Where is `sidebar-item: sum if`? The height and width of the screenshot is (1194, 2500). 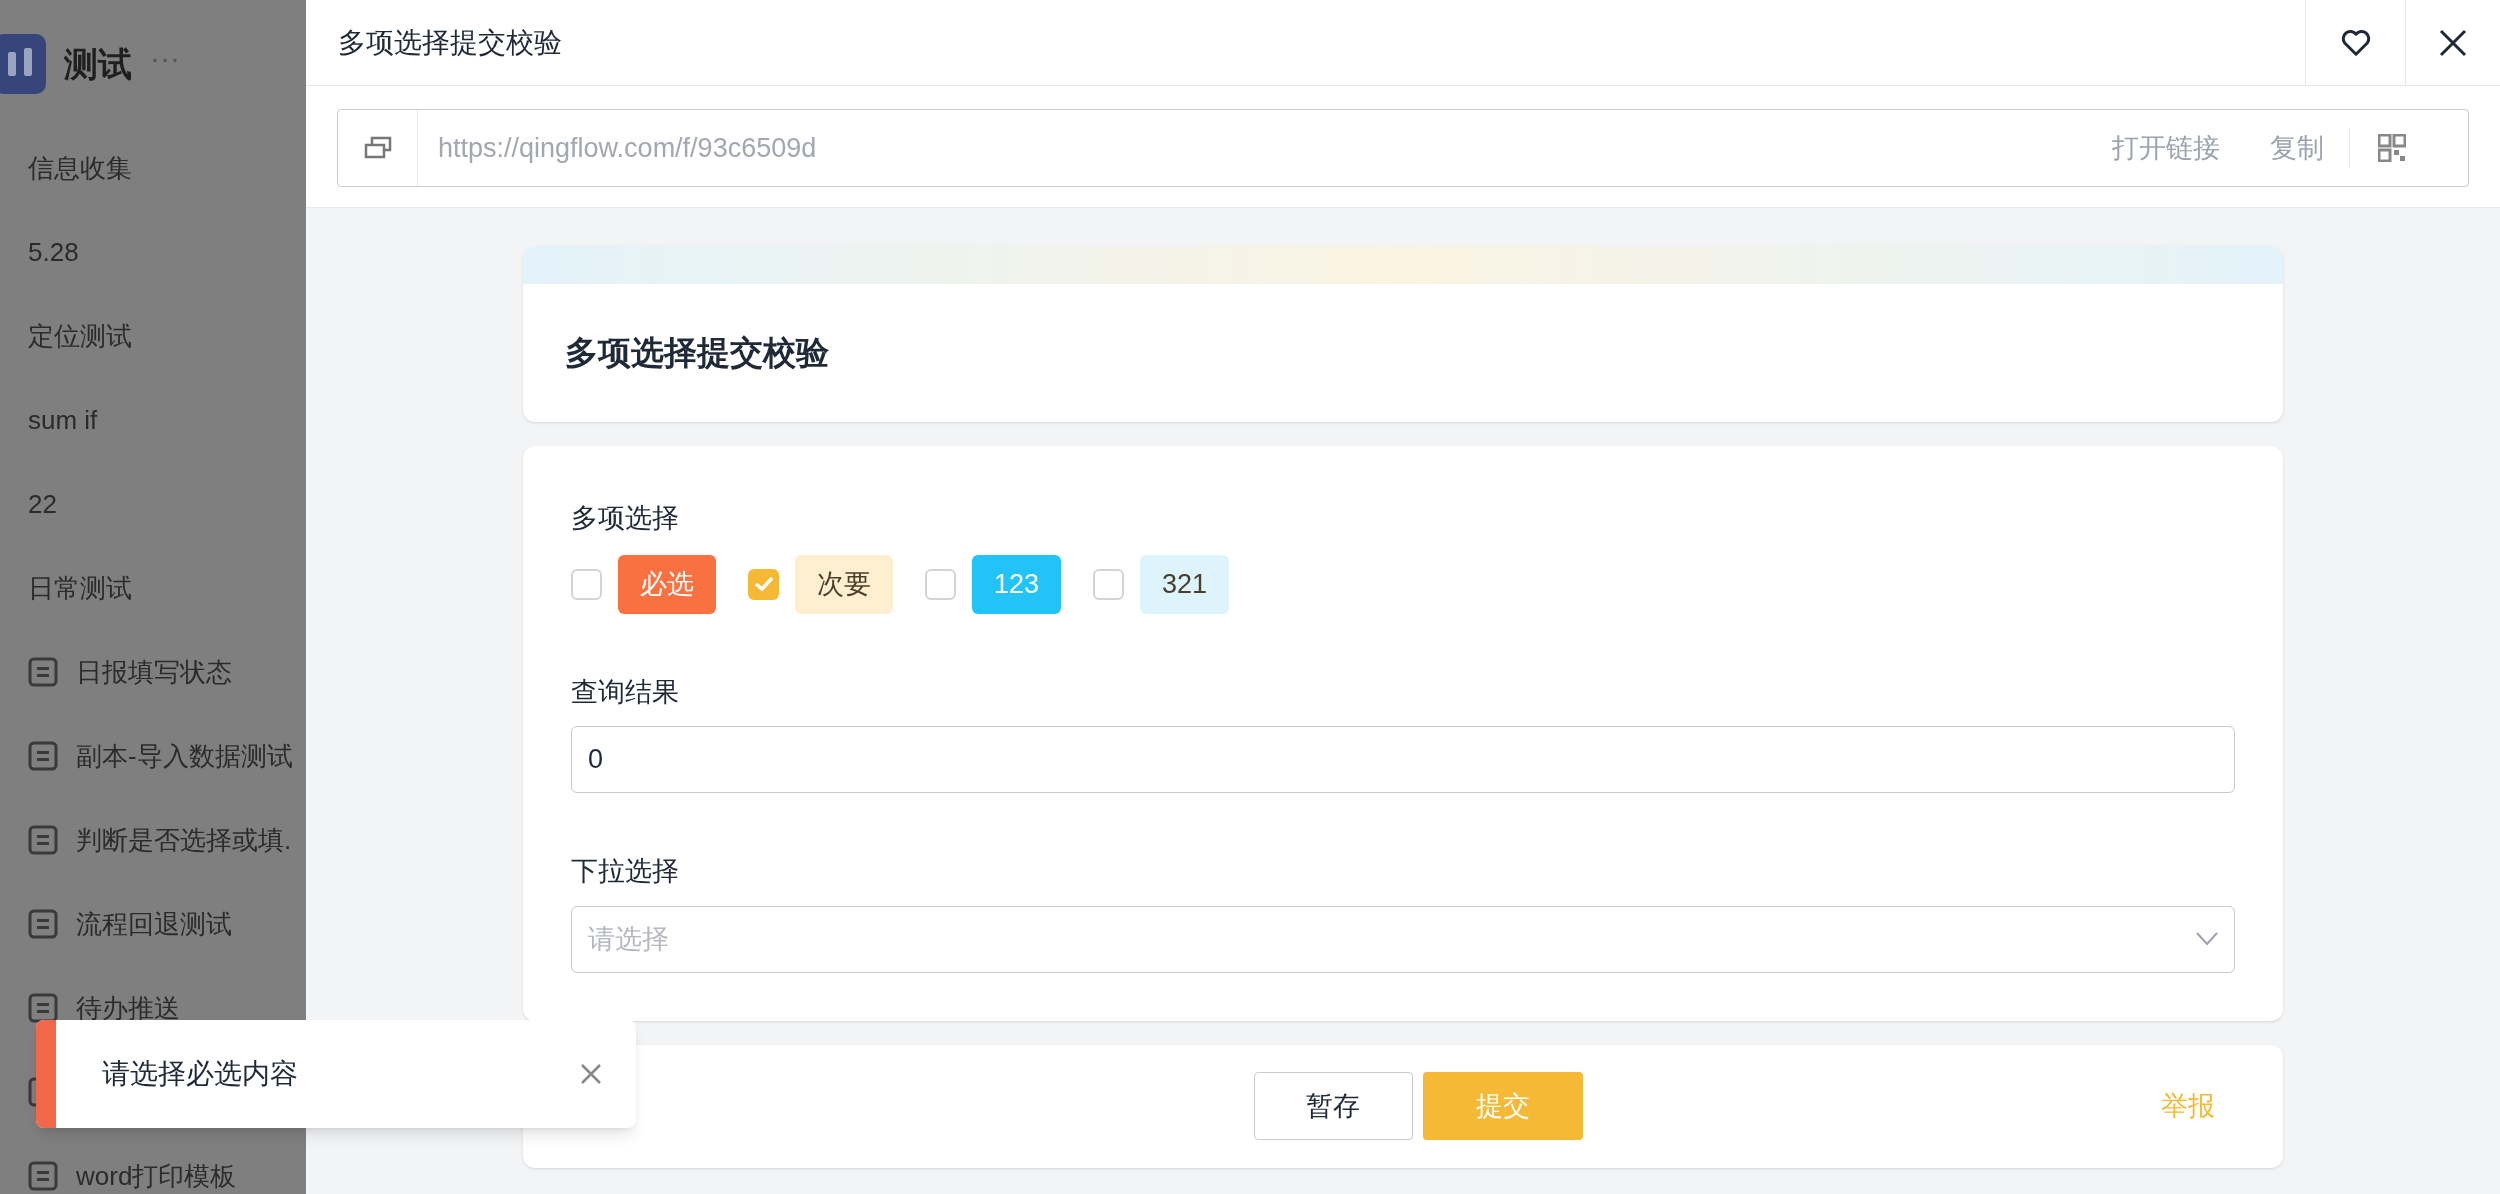 sidebar-item: sum if is located at coordinates (49, 420).